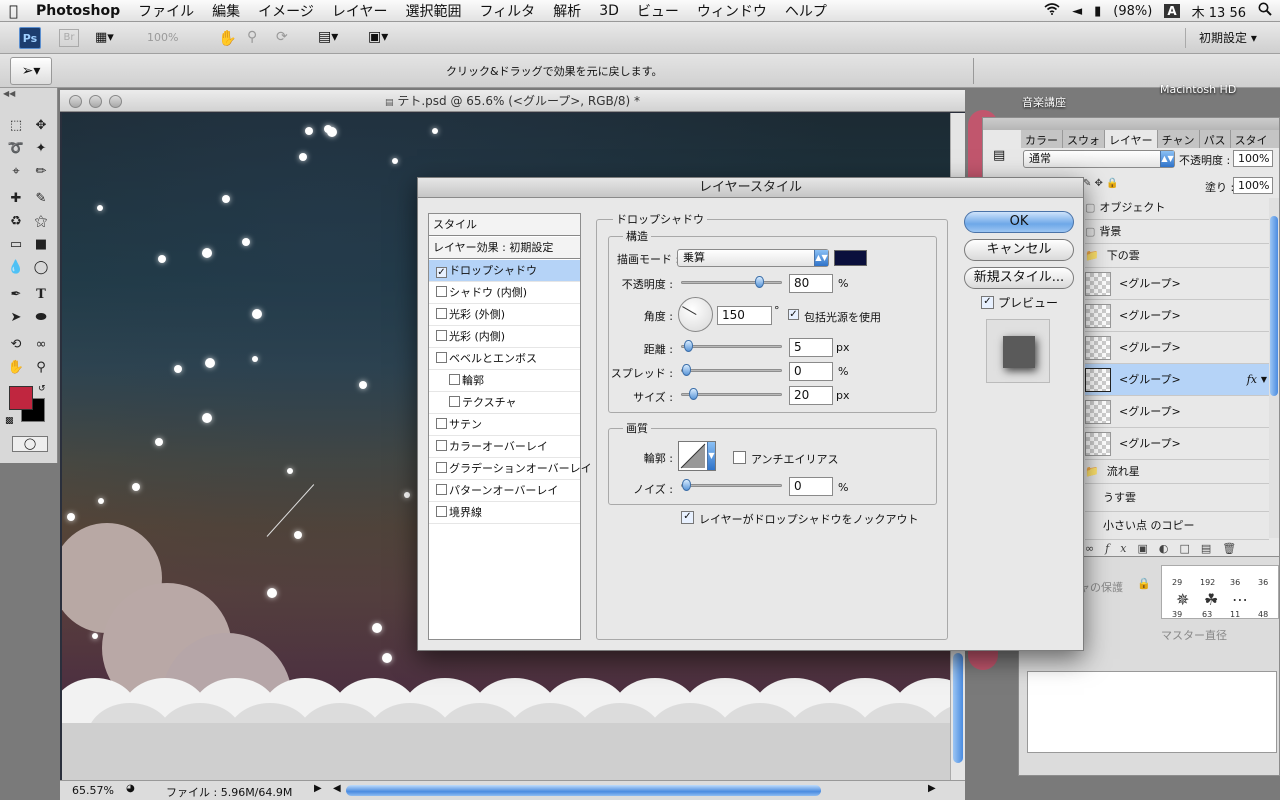 The width and height of the screenshot is (1280, 800). Describe the element at coordinates (504, 447) in the screenshot. I see `style-color-overlay: カラーオーバーレイ` at that location.